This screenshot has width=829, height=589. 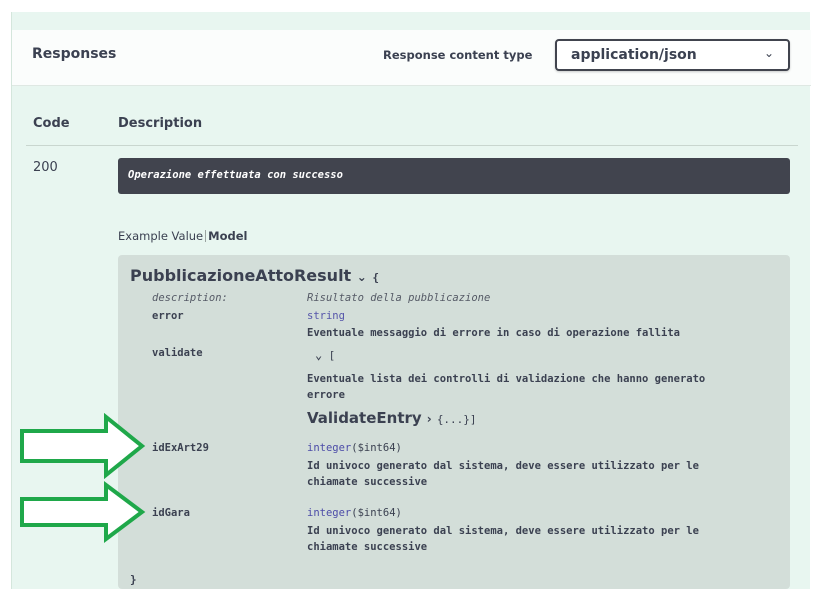 I want to click on idexart29-key: idExArt29, so click(x=180, y=448).